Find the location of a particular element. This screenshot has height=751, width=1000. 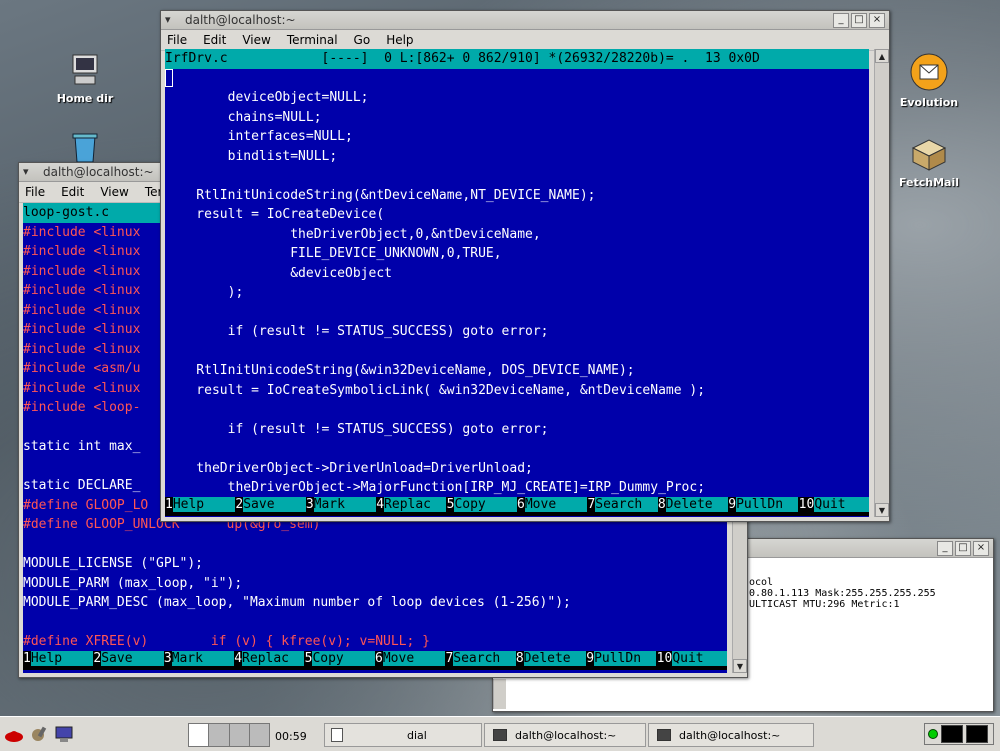

code-line: MODULE_PARM (max_loop, "i"); is located at coordinates (133, 583).